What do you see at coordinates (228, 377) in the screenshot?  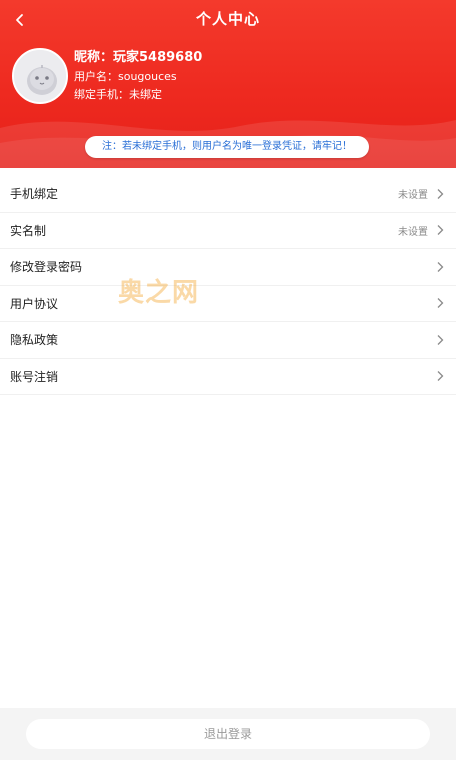 I see `menu-item-account-deletion: 账号注销` at bounding box center [228, 377].